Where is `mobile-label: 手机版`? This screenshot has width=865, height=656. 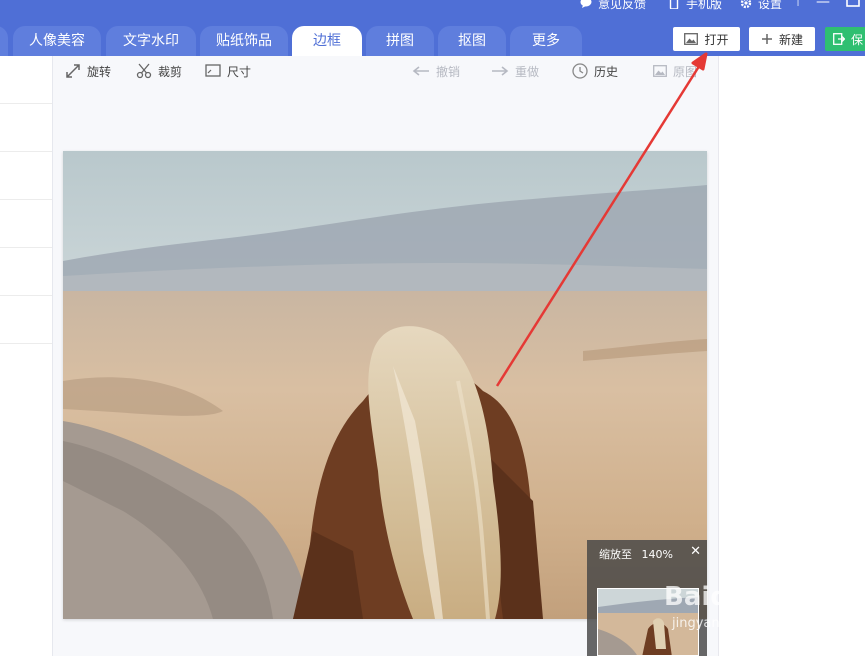 mobile-label: 手机版 is located at coordinates (704, 5).